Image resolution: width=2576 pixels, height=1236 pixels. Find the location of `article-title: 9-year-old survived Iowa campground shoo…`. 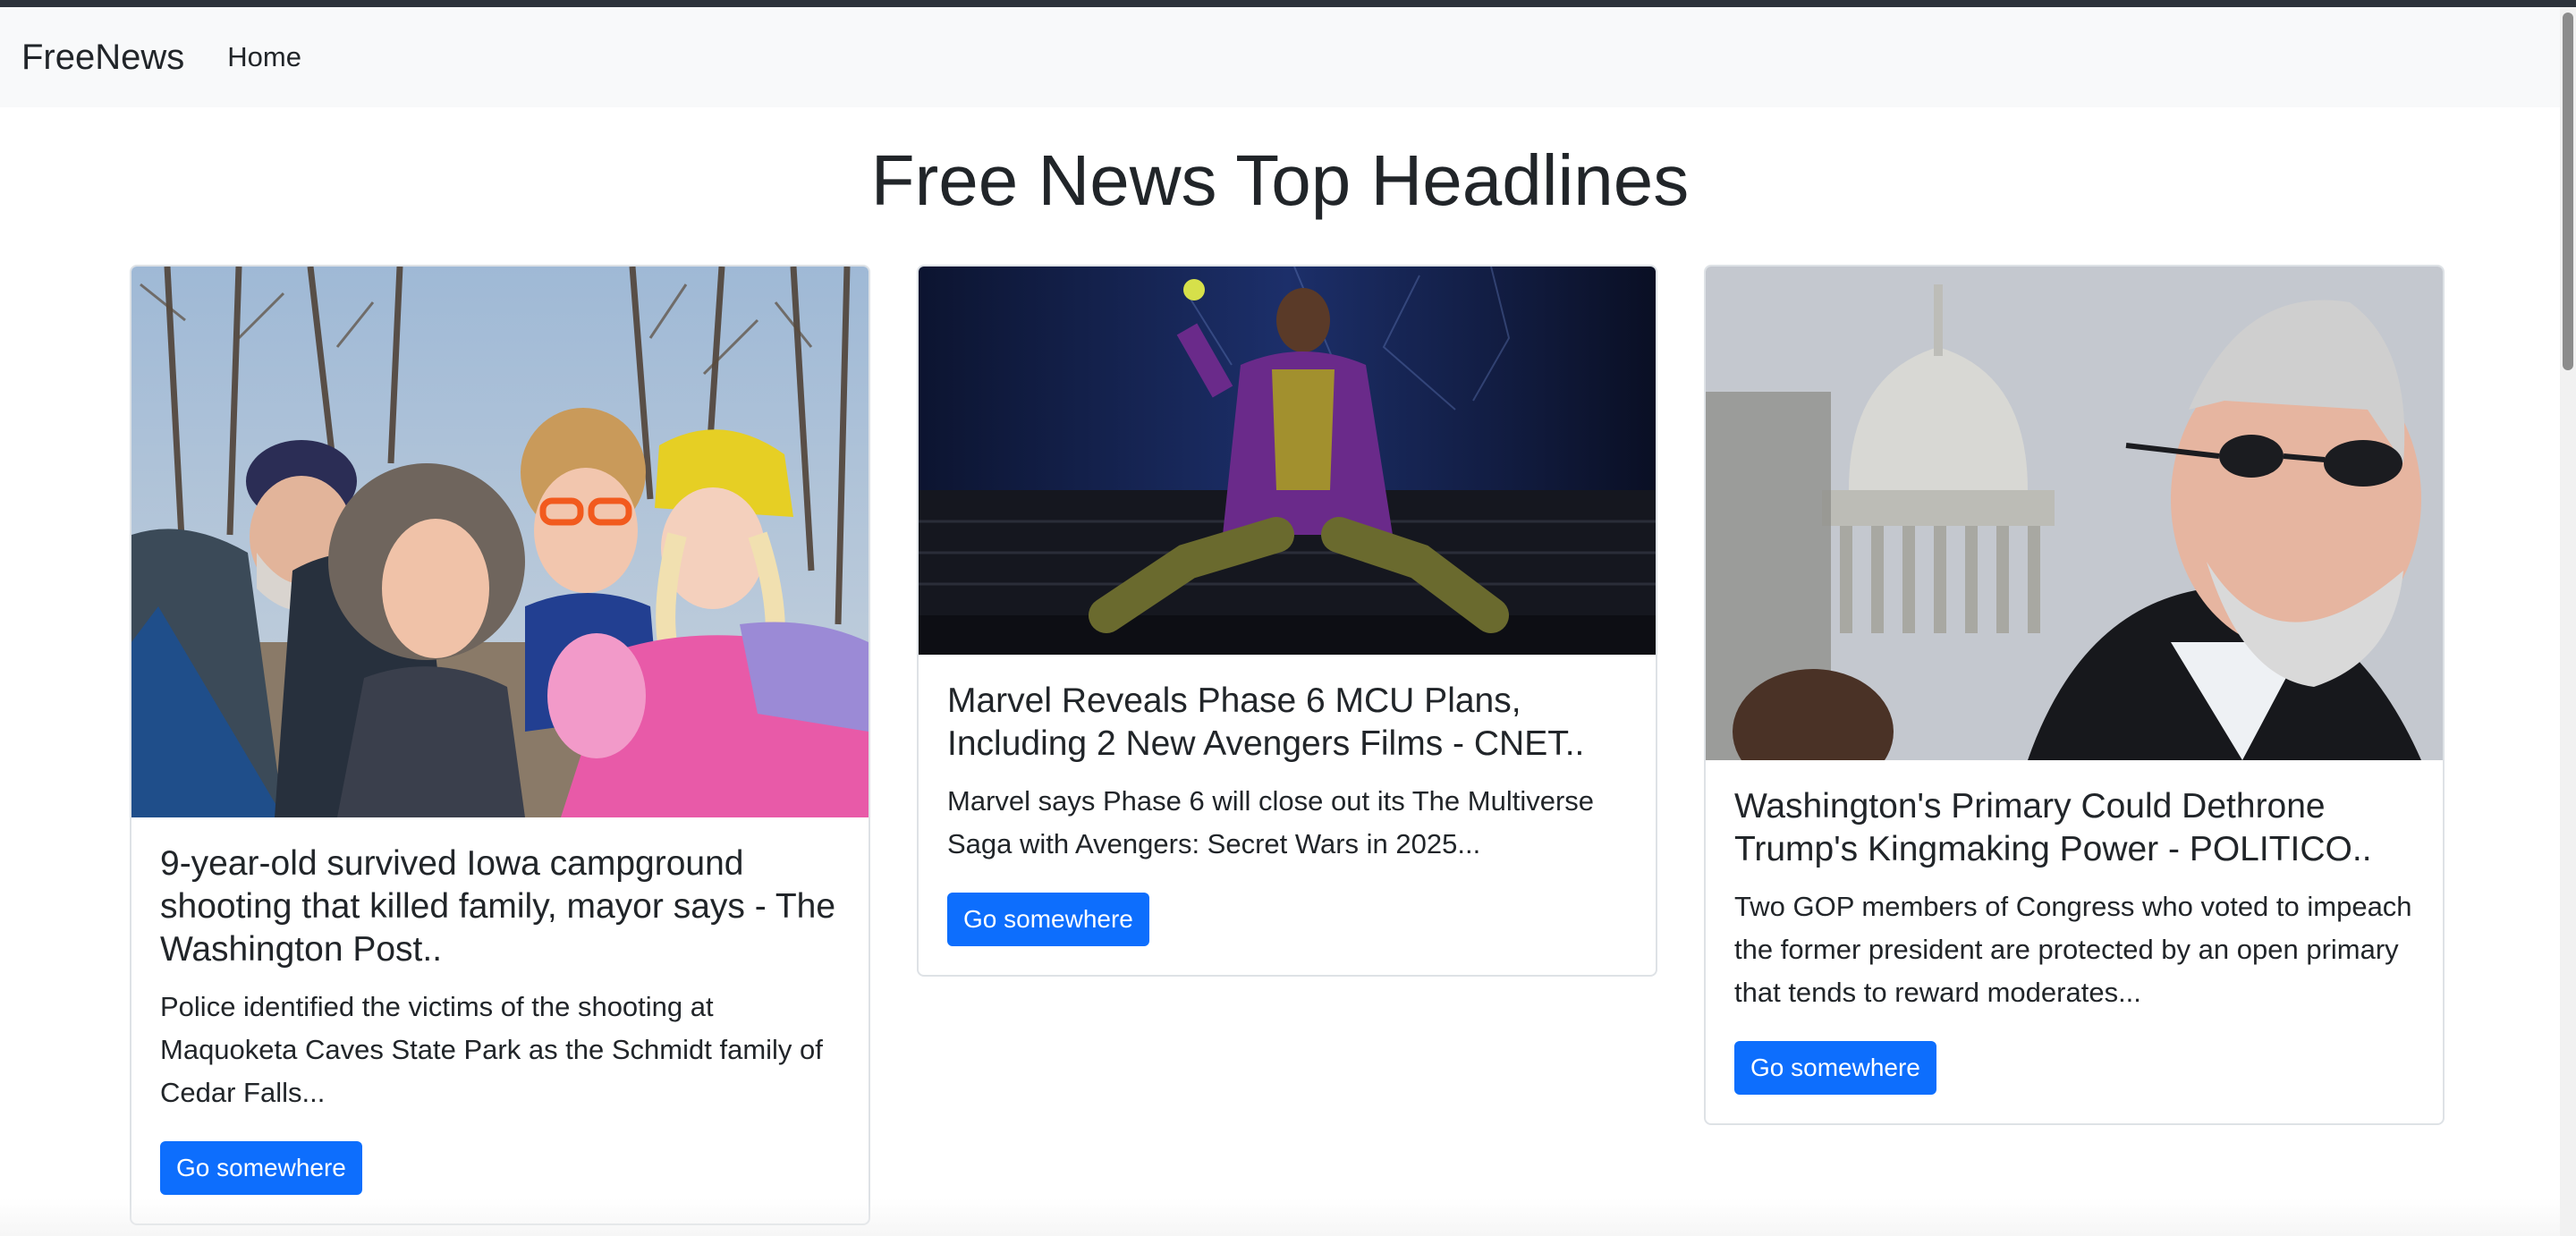

article-title: 9-year-old survived Iowa campground shoo… is located at coordinates (500, 906).